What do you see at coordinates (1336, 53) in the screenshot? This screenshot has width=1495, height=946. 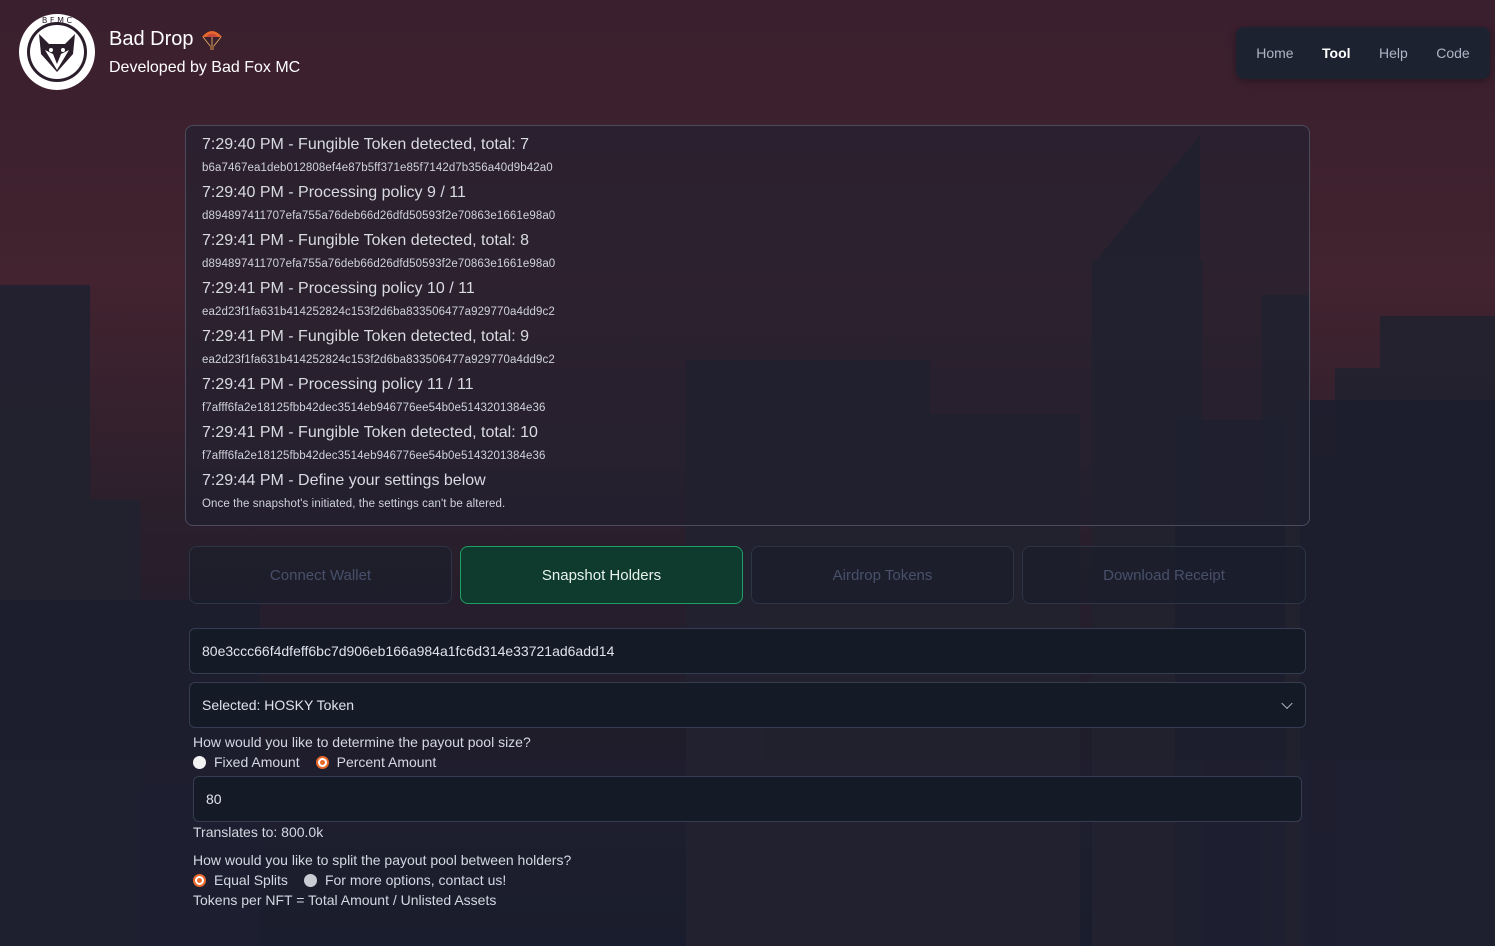 I see `nav-tool: Tool` at bounding box center [1336, 53].